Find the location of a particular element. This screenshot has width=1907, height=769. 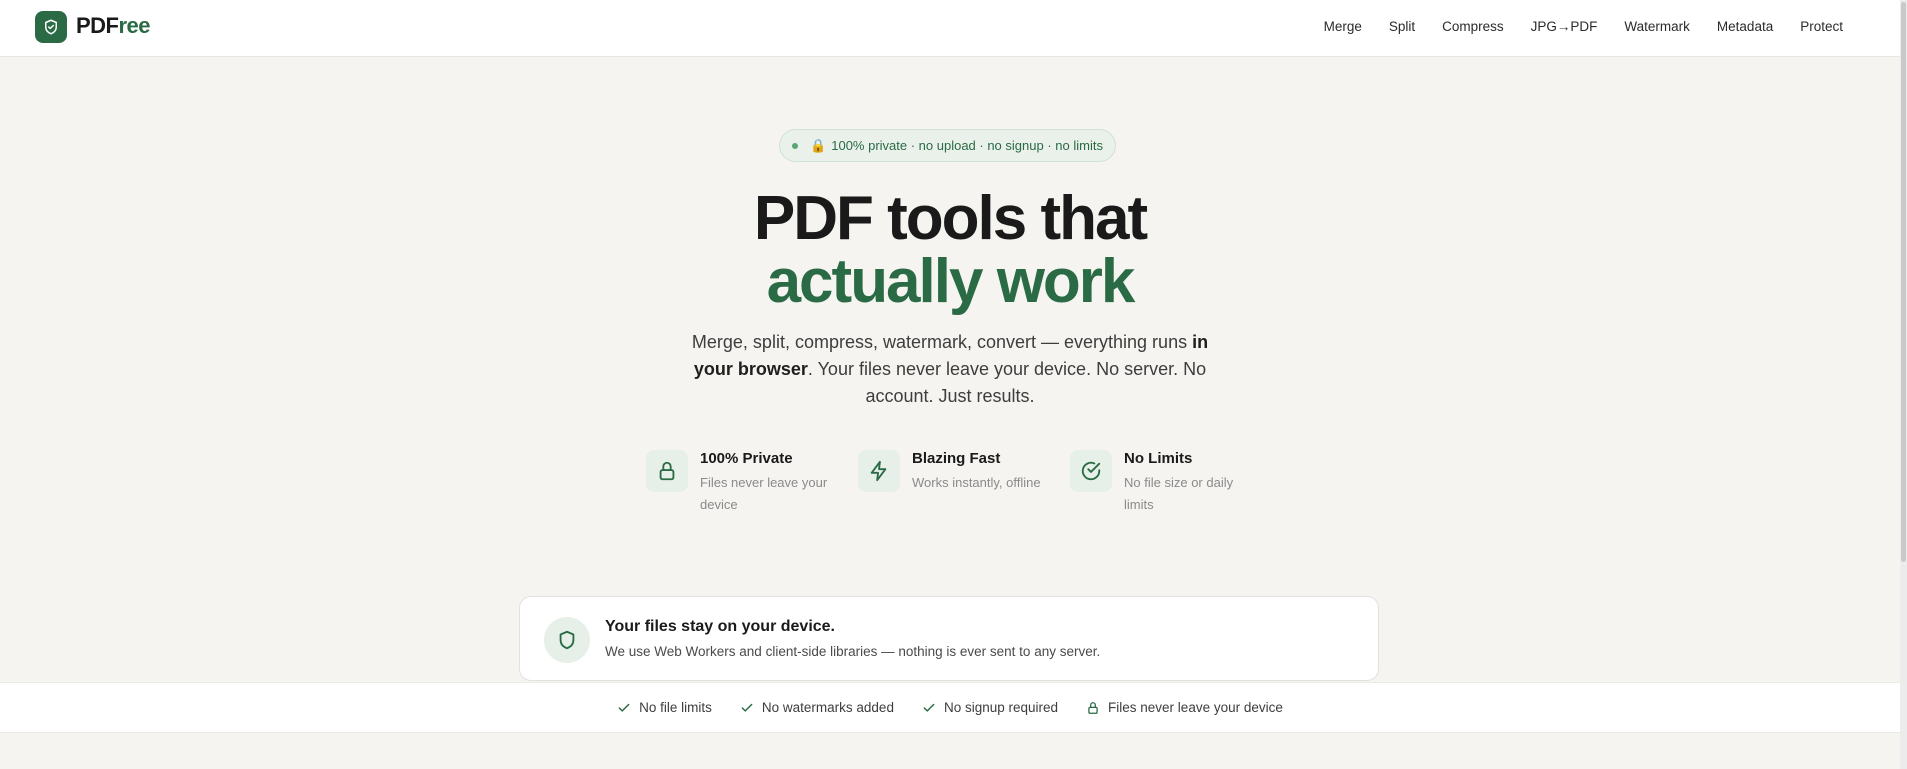

feature-title: Blazing Fast is located at coordinates (956, 458).